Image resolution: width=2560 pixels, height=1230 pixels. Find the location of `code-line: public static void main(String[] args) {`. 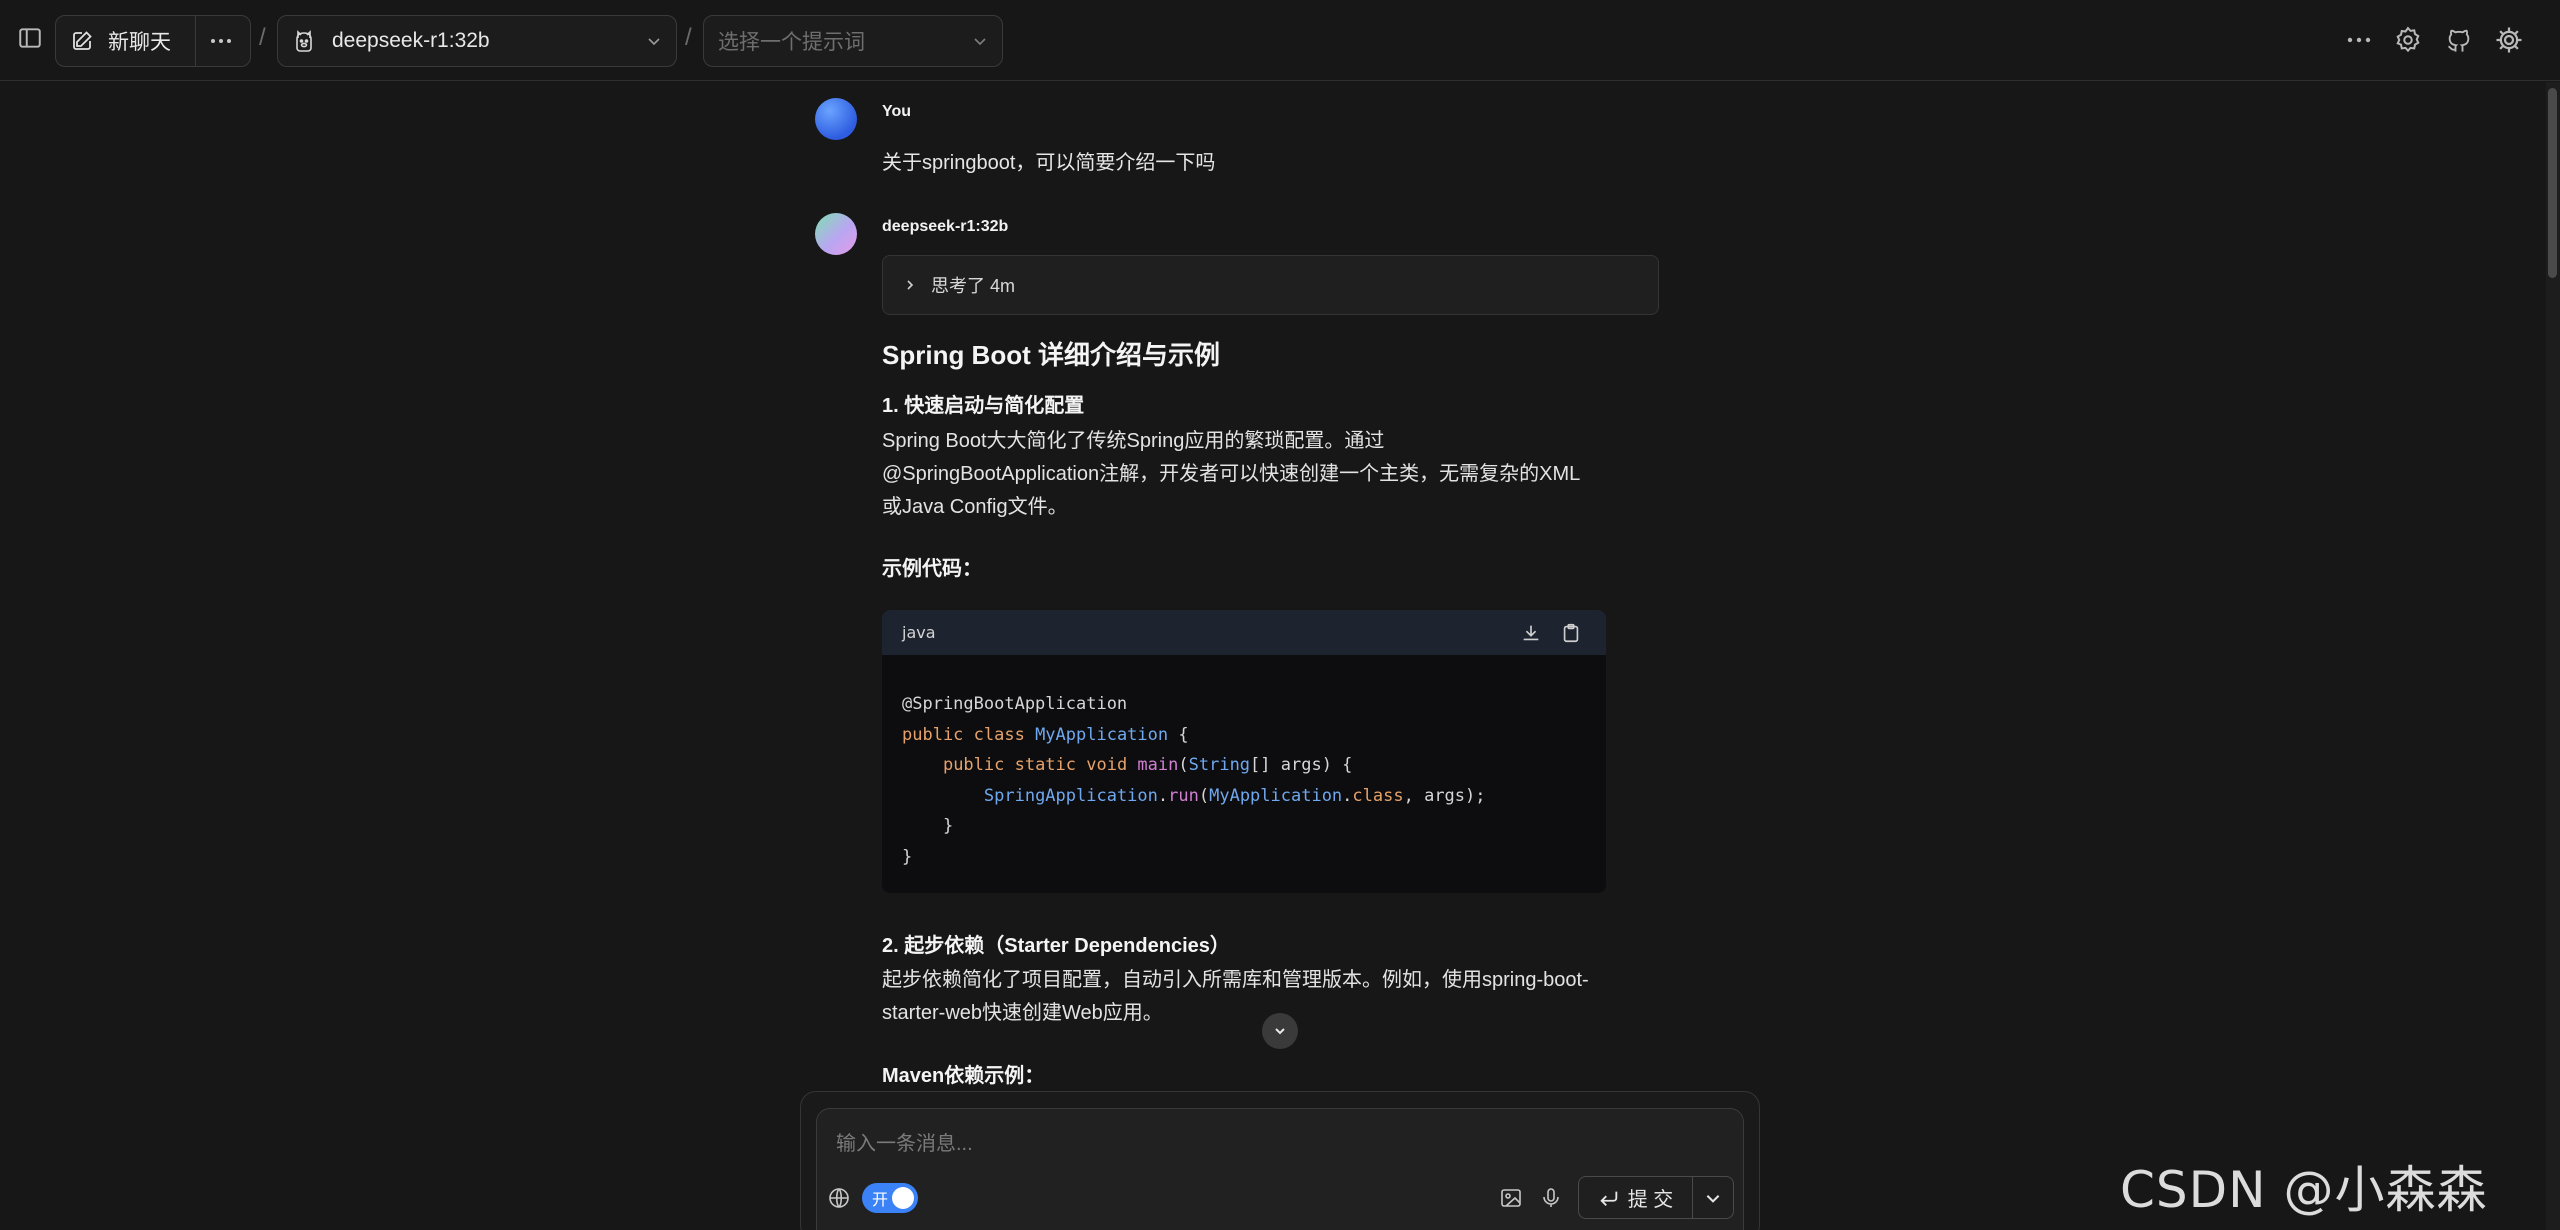

code-line: public static void main(String[] args) { is located at coordinates (1147, 765).